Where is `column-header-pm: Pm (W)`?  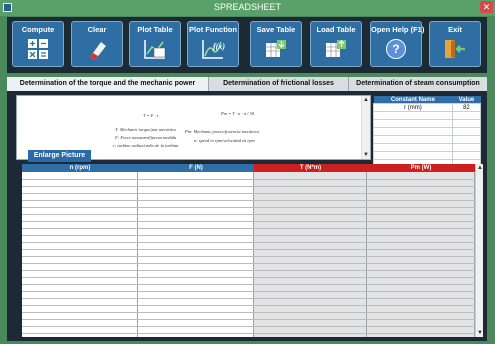 column-header-pm: Pm (W) is located at coordinates (421, 168).